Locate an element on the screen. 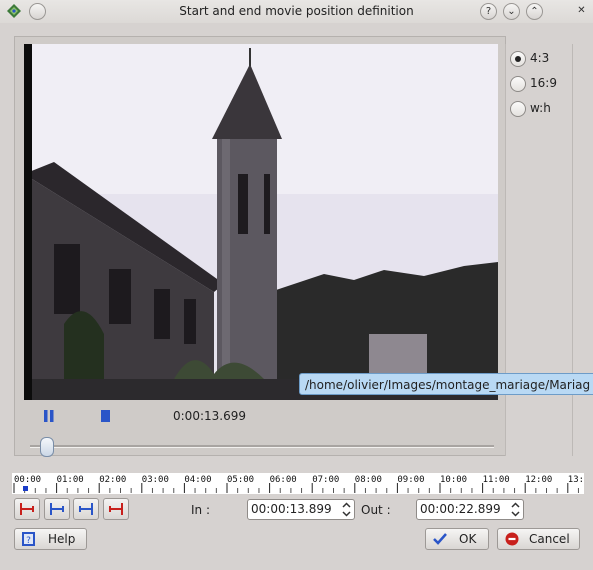 This screenshot has width=593, height=570. help-button-label: Help is located at coordinates (62, 539).